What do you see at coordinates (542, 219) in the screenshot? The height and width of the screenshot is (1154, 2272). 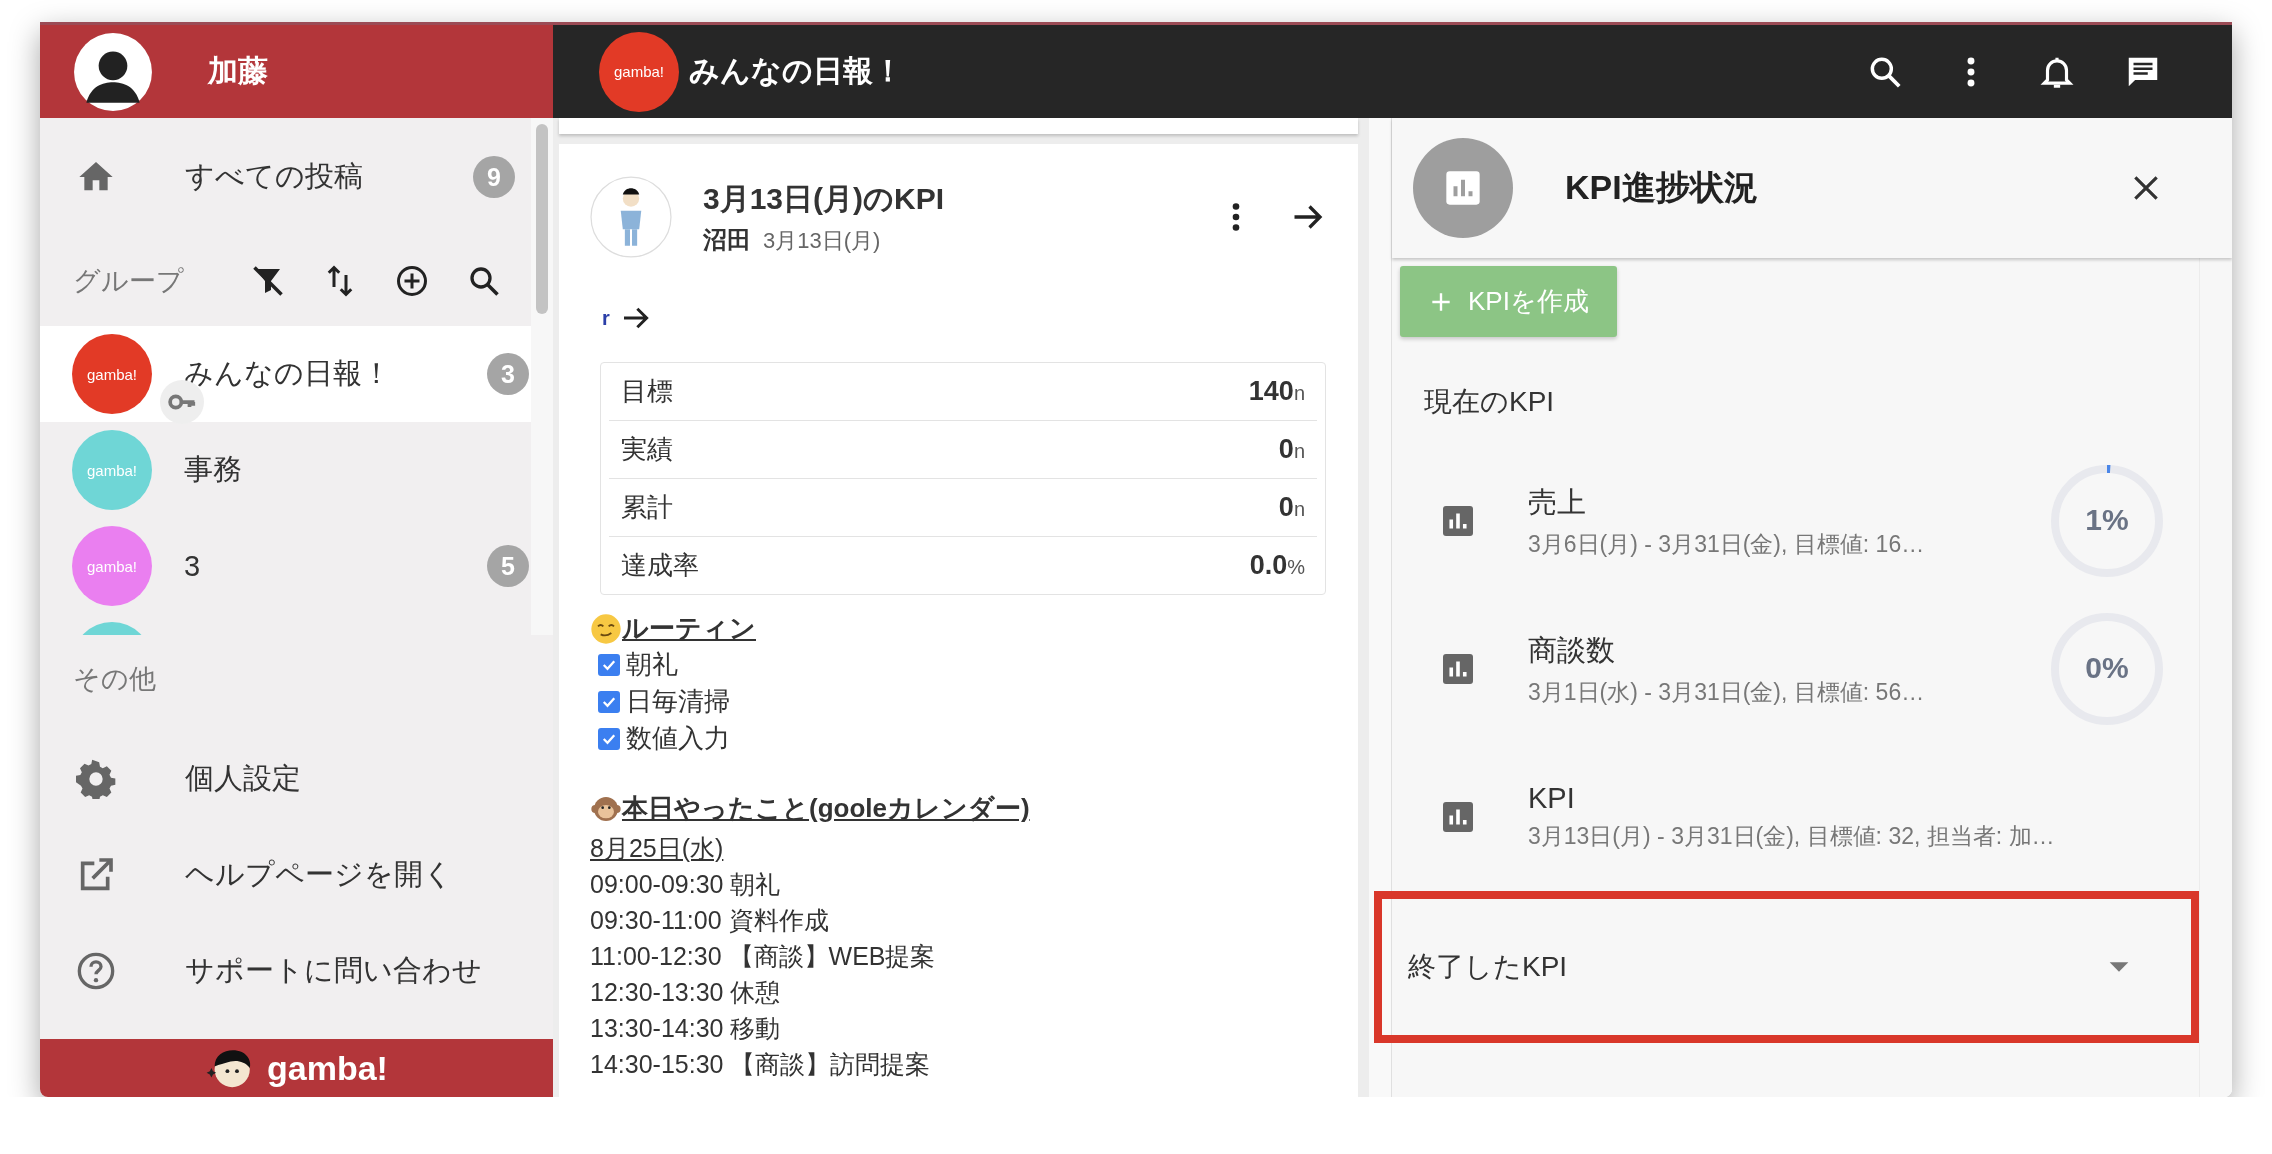 I see `scrollbar-thumb` at bounding box center [542, 219].